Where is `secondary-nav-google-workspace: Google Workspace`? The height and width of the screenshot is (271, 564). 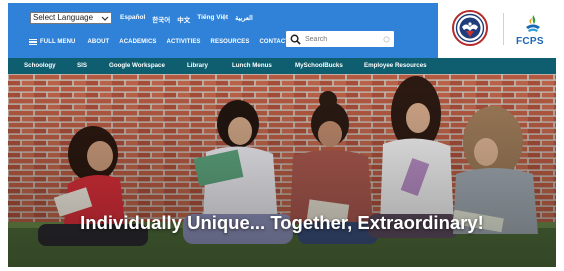 secondary-nav-google-workspace: Google Workspace is located at coordinates (137, 65).